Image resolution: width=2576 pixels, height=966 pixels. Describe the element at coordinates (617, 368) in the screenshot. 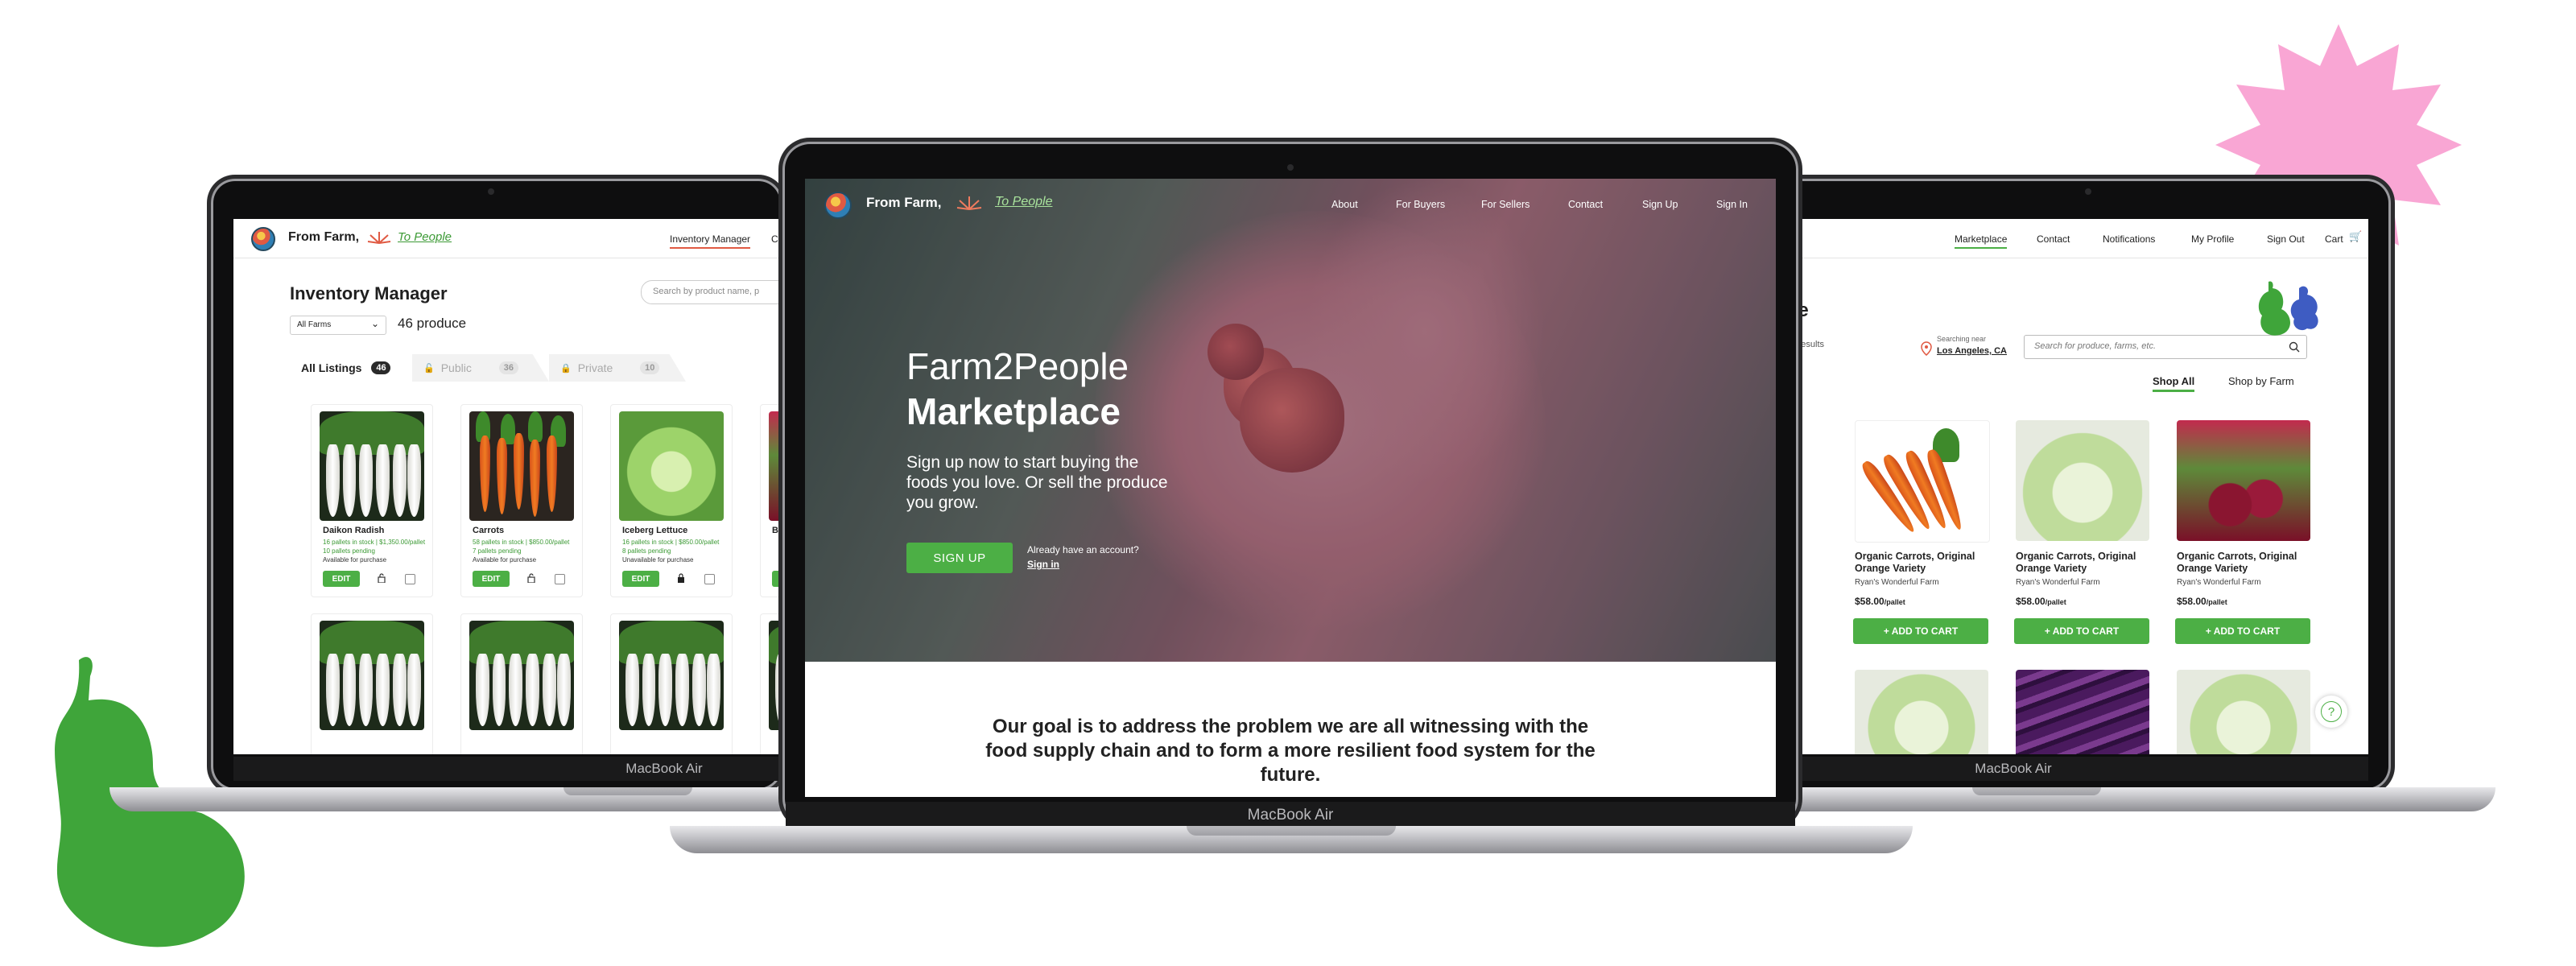

I see `tab-private: 🔒 Private 10` at that location.